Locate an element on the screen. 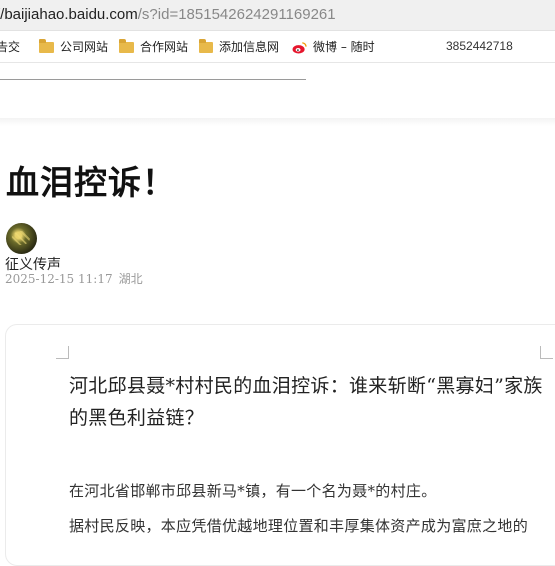 Image resolution: width=555 pixels, height=566 pixels. header-divider is located at coordinates (277, 122).